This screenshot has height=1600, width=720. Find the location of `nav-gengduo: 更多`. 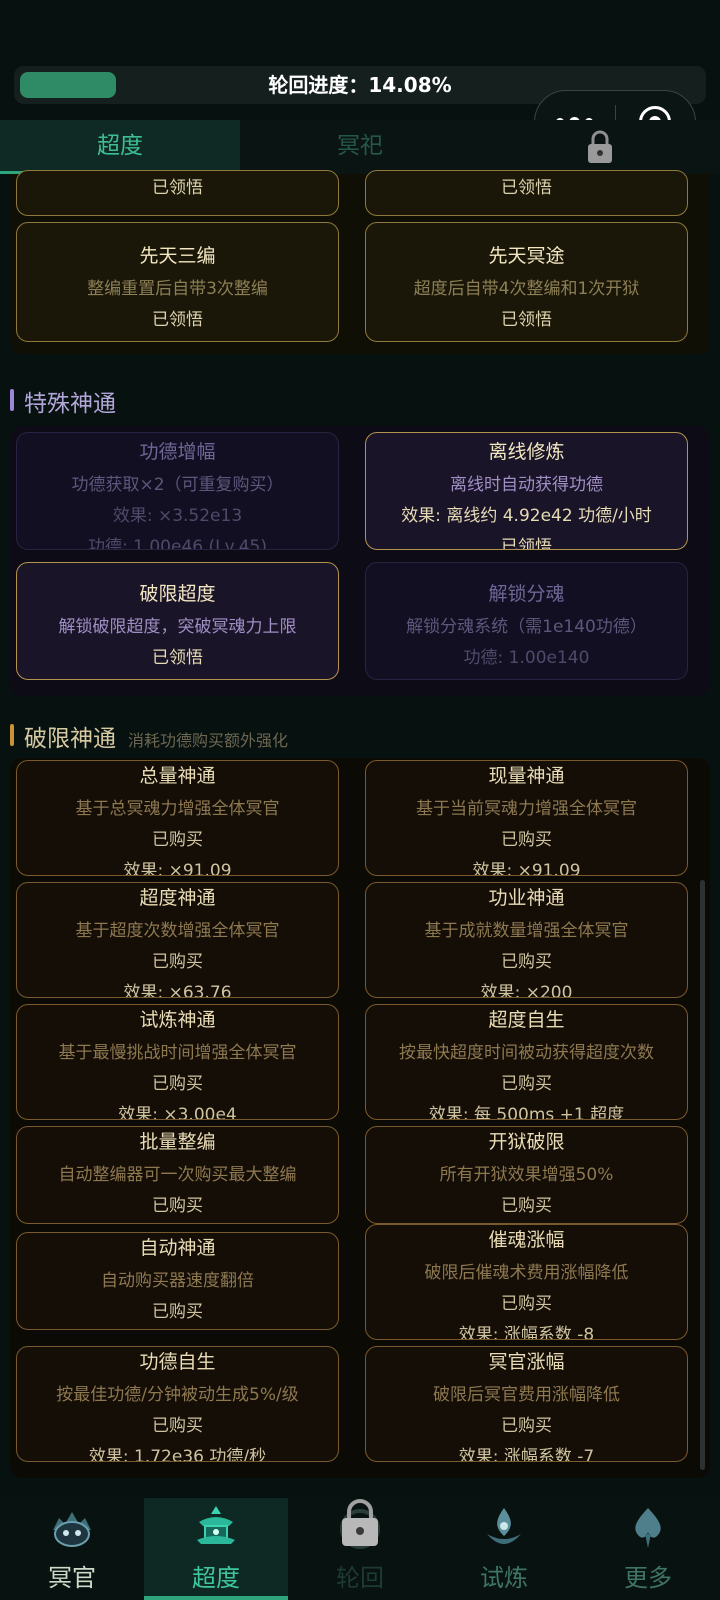

nav-gengduo: 更多 is located at coordinates (648, 1549).